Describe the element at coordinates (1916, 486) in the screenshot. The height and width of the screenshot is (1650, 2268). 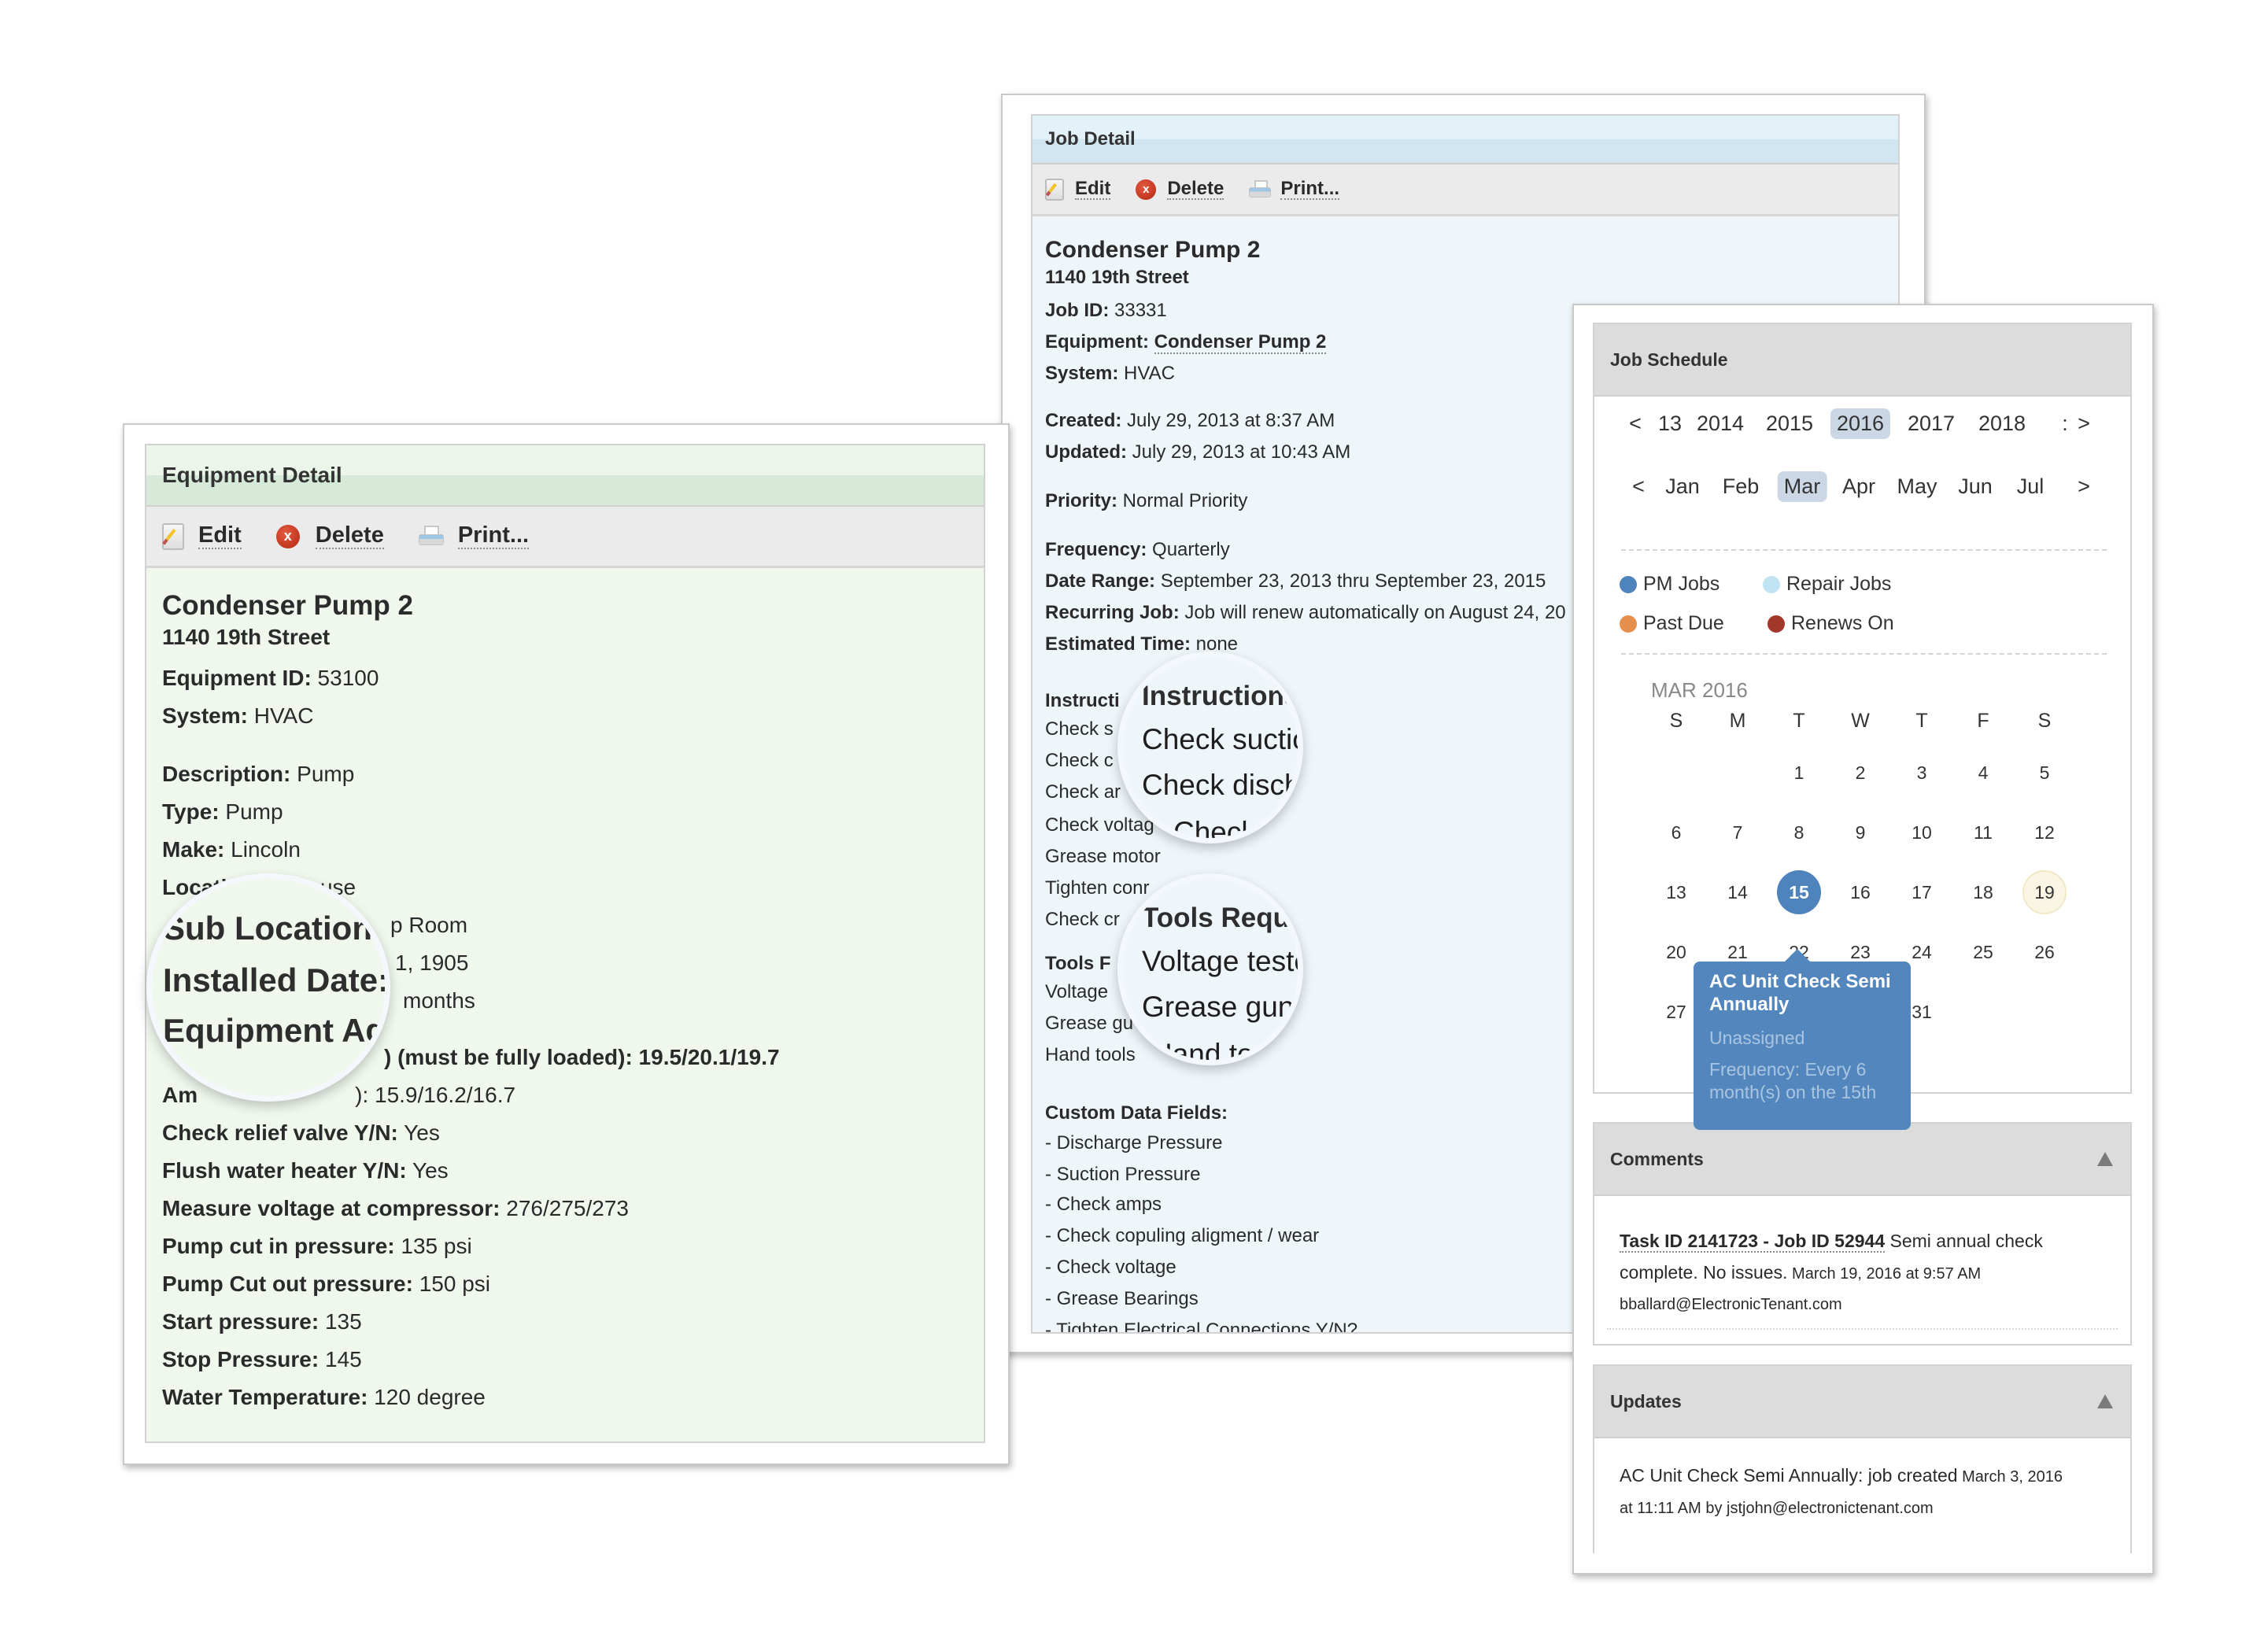
I see `month-option: May` at that location.